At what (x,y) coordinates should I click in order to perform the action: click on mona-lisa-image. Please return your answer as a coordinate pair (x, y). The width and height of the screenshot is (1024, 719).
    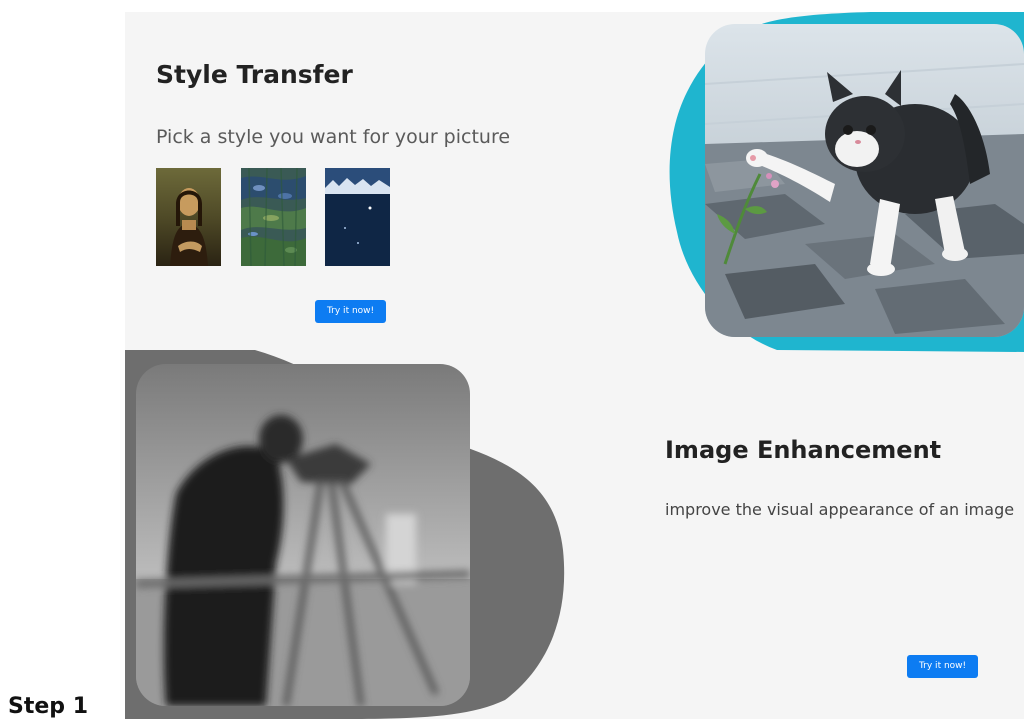
    Looking at the image, I should click on (188, 217).